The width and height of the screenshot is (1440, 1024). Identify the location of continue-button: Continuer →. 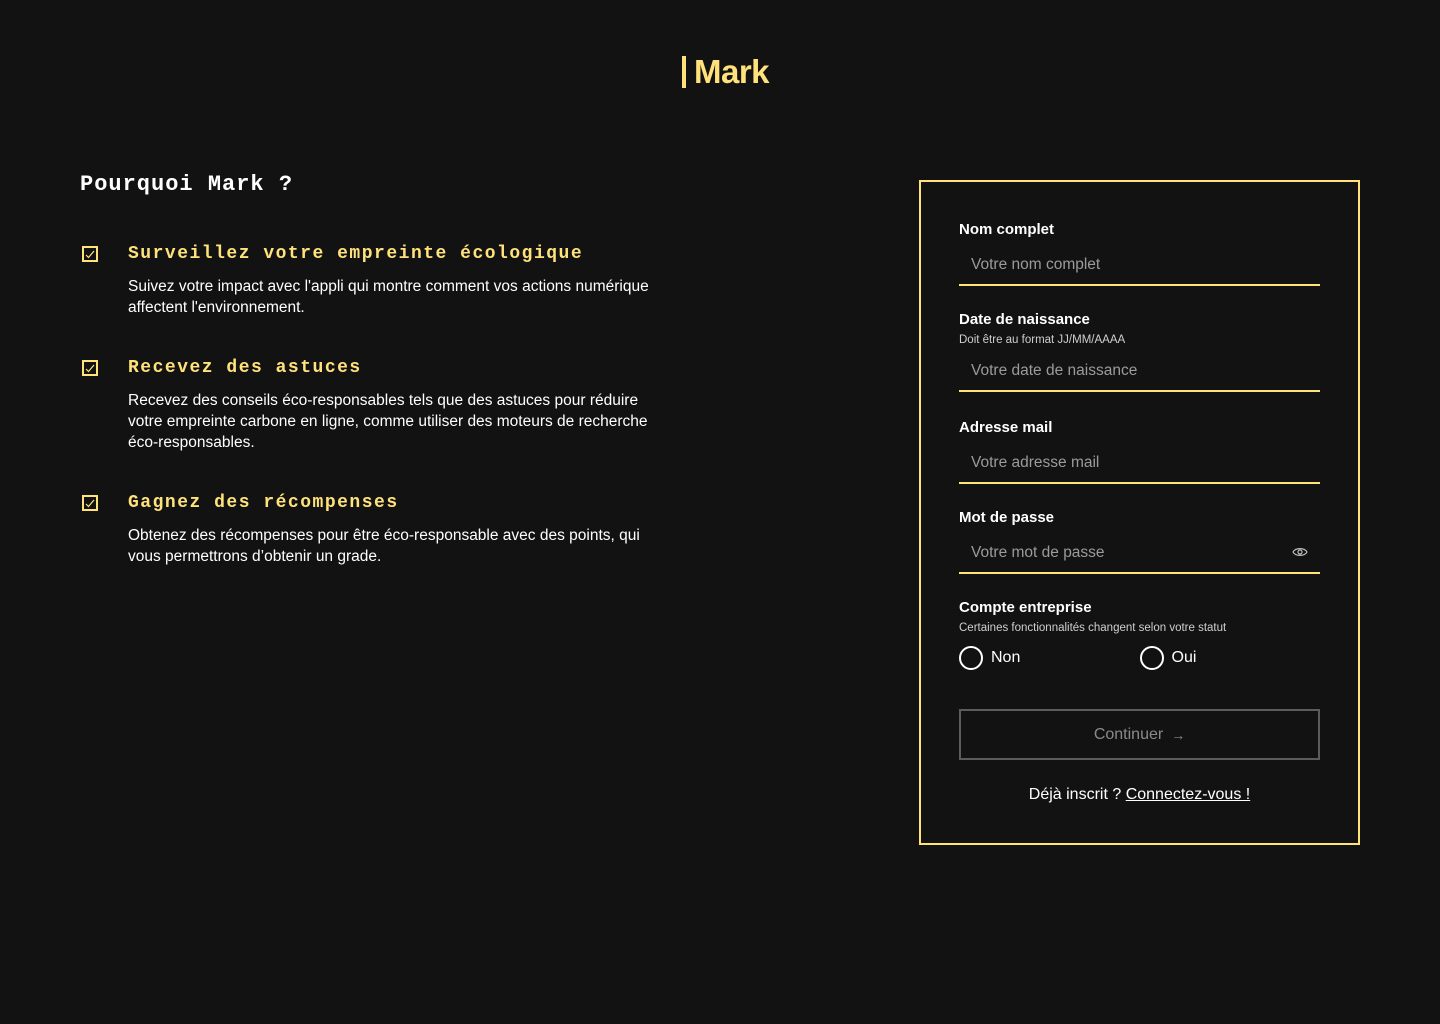
(1139, 734).